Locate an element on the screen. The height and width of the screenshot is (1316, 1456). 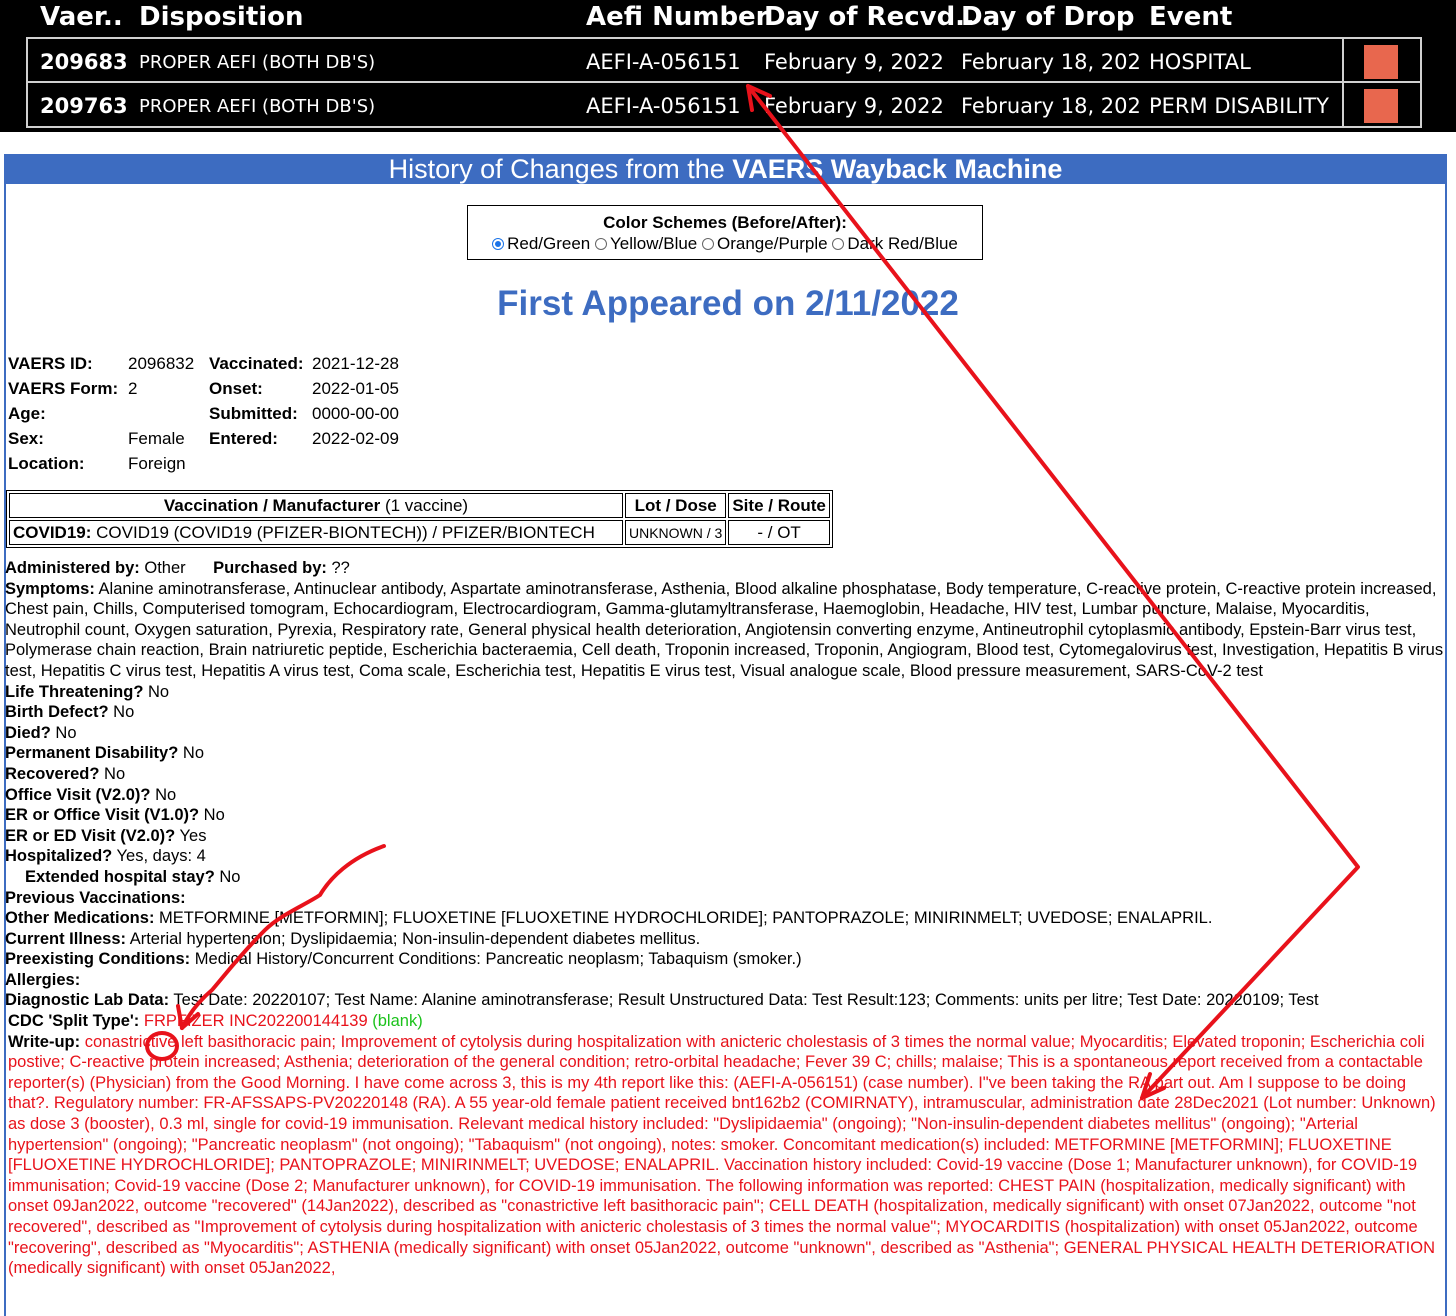
entered-value: 2022-02-09 is located at coordinates (355, 438).